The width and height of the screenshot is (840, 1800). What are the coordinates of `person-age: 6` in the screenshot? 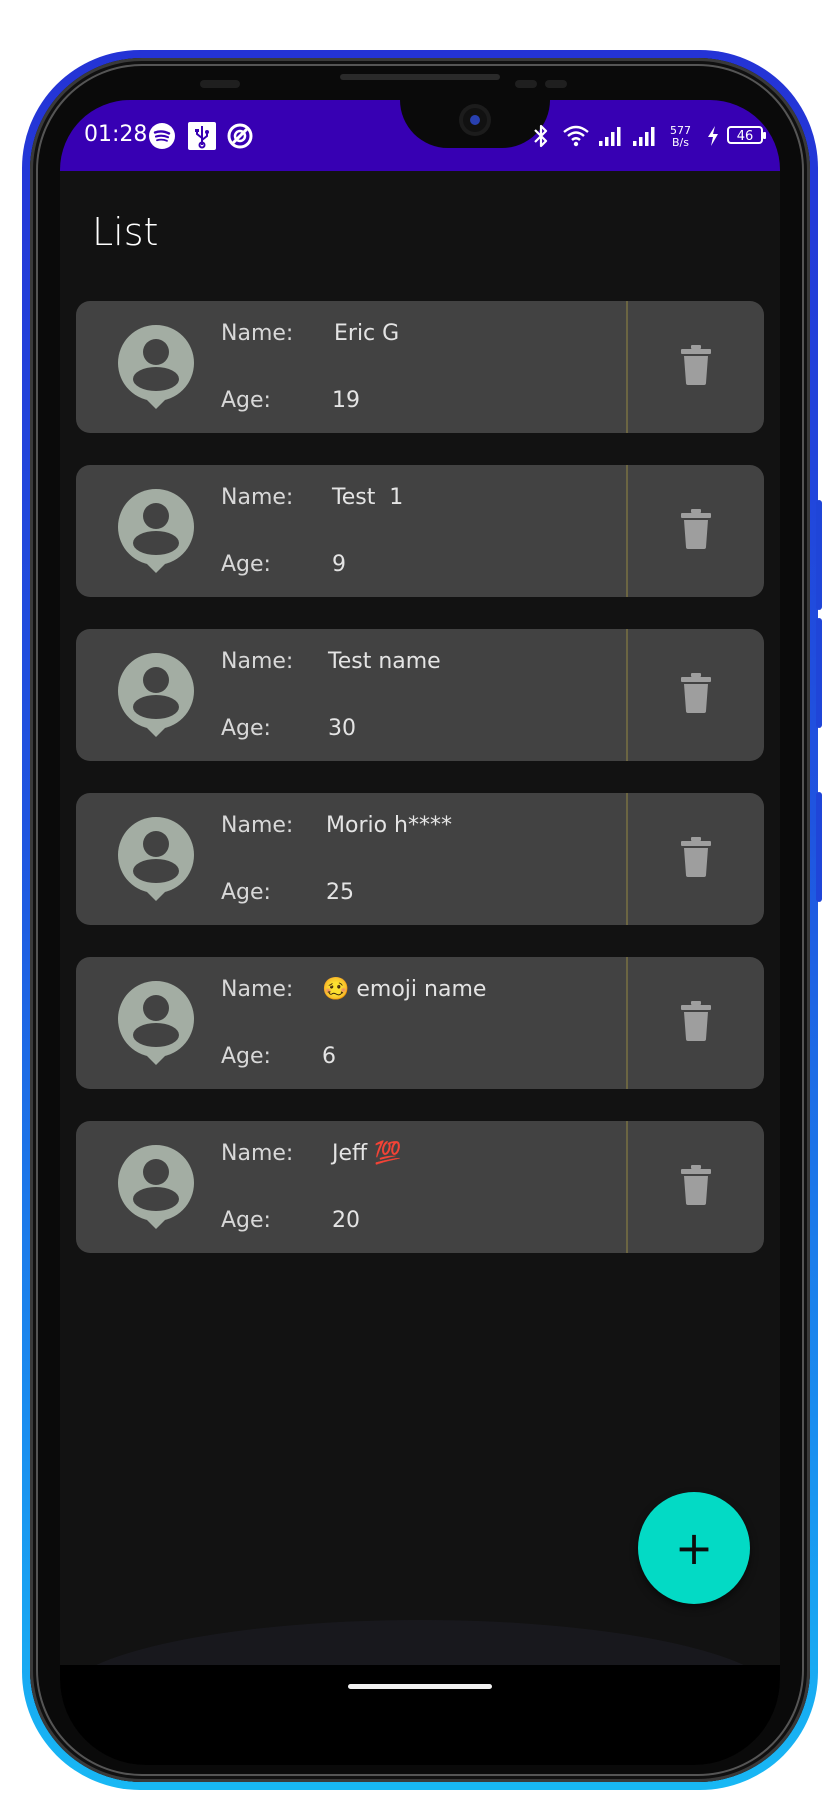 It's located at (329, 1056).